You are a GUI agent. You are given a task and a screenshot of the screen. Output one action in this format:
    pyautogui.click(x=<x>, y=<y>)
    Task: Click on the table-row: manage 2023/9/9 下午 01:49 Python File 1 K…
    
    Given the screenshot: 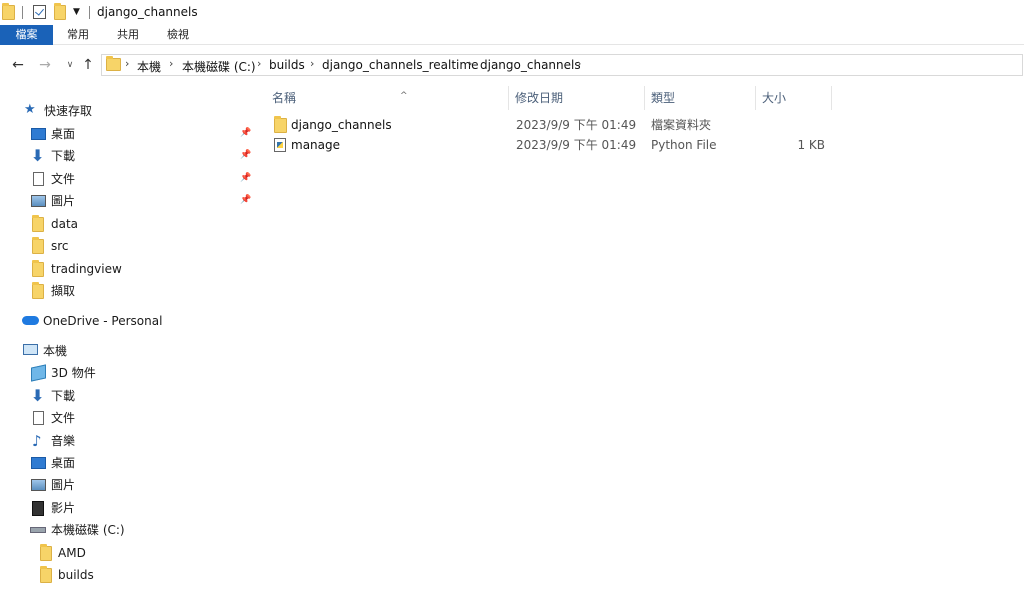 What is the action you would take?
    pyautogui.click(x=549, y=145)
    